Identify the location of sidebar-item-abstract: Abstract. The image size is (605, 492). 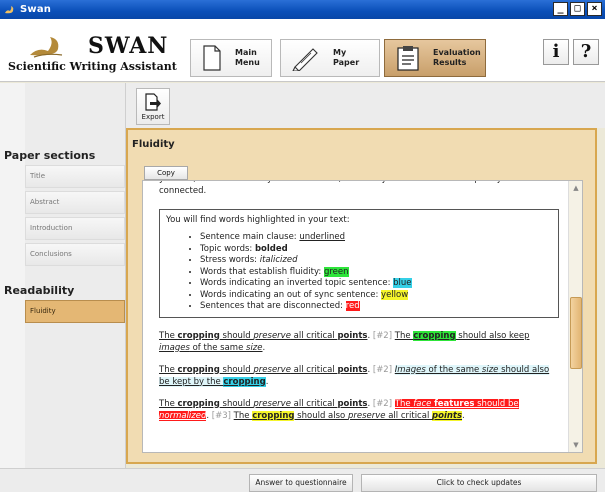
(75, 202).